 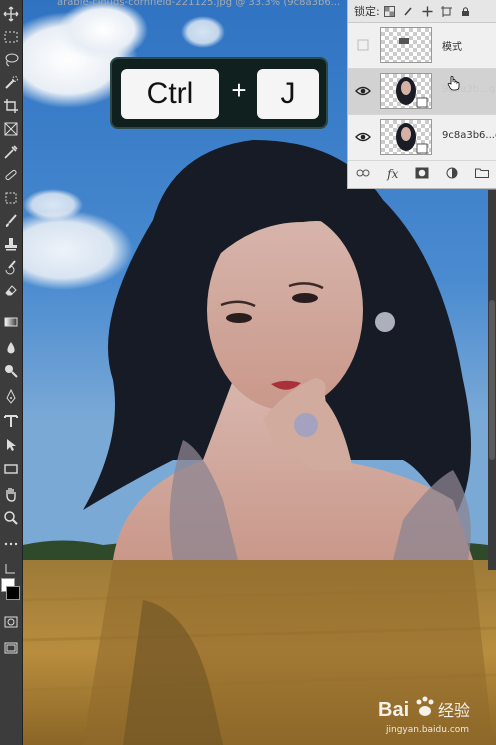 I want to click on layers-panel: 锁定: 模式 9c8a3b...qv 9c8a3b6...g fx, so click(x=421, y=94).